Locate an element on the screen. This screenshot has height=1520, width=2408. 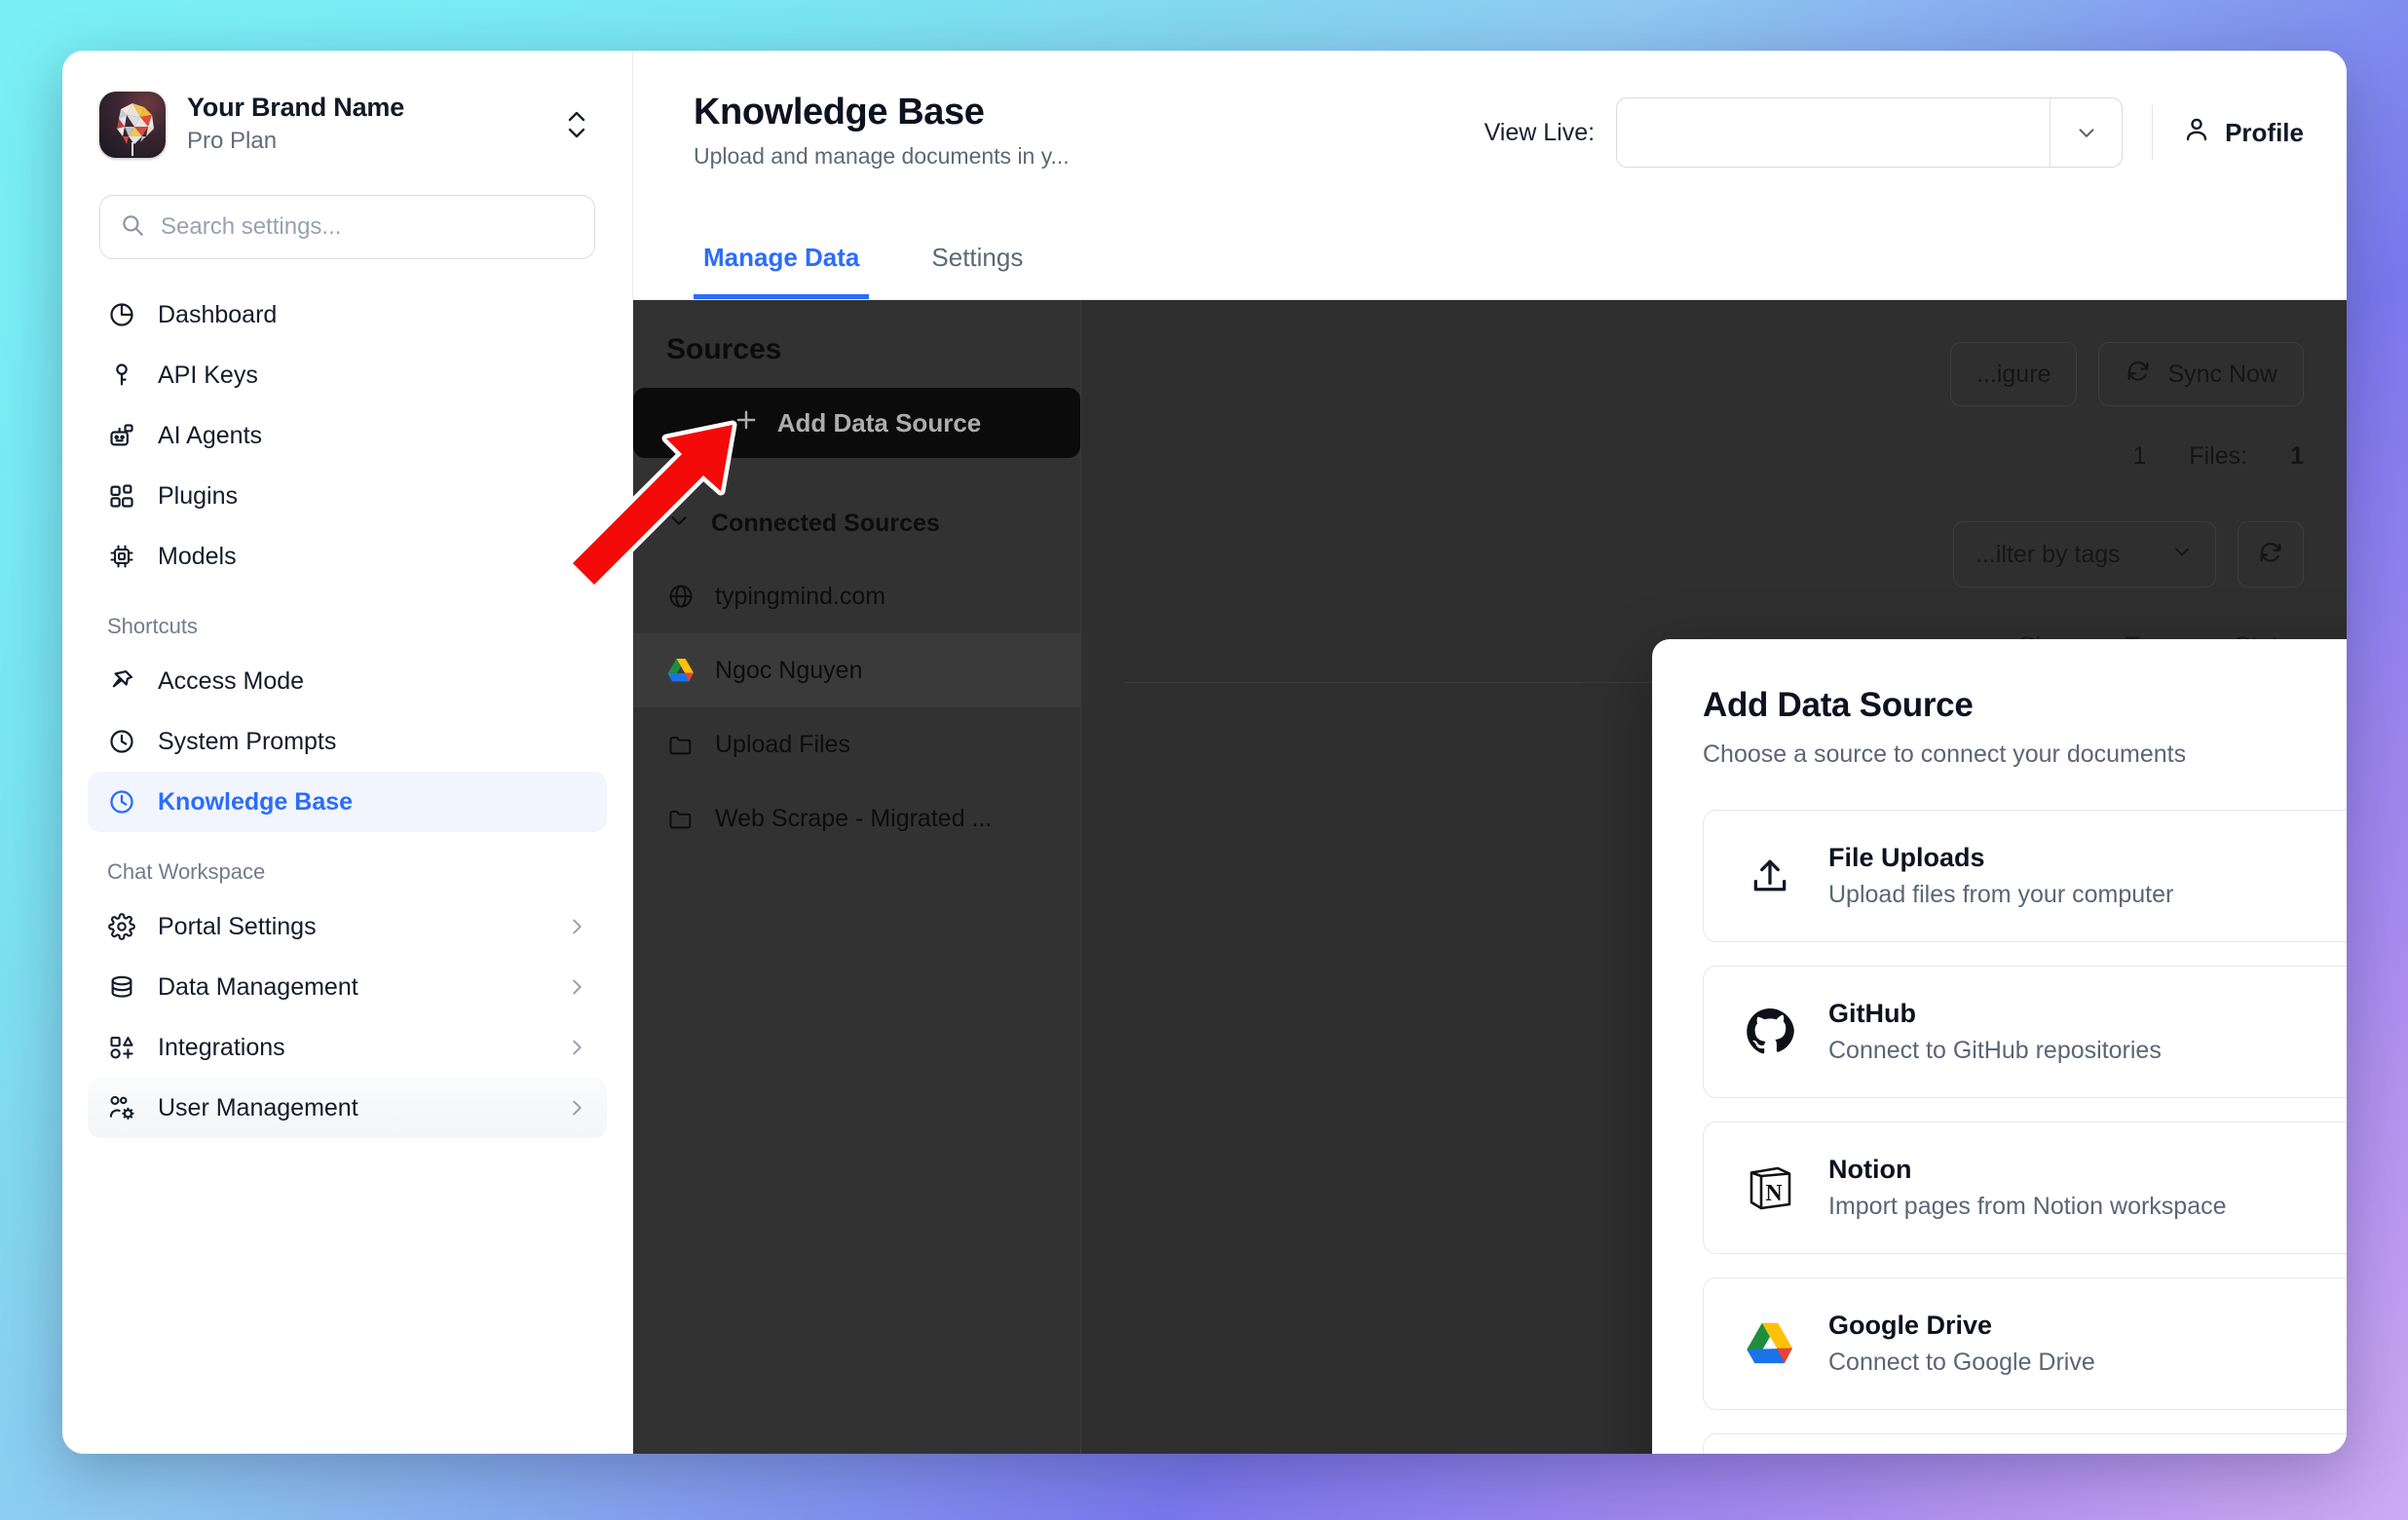
option-title: Notion is located at coordinates (1870, 1169).